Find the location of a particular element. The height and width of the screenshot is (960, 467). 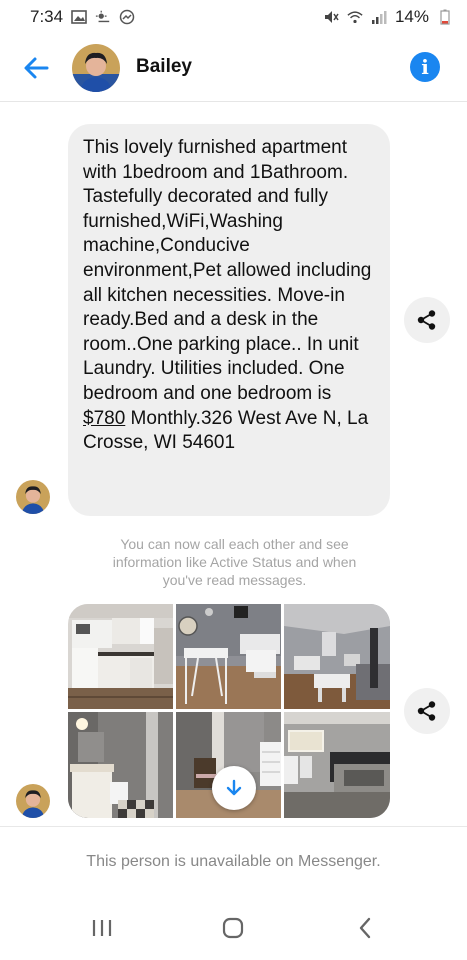

wifi-icon is located at coordinates (355, 17).